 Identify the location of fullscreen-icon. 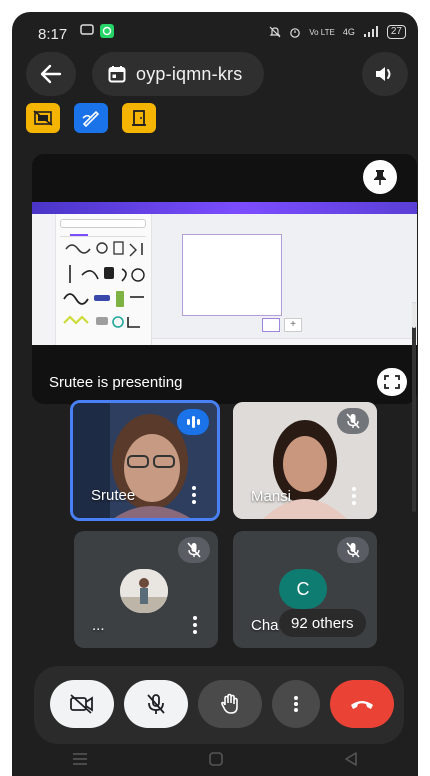
(392, 382).